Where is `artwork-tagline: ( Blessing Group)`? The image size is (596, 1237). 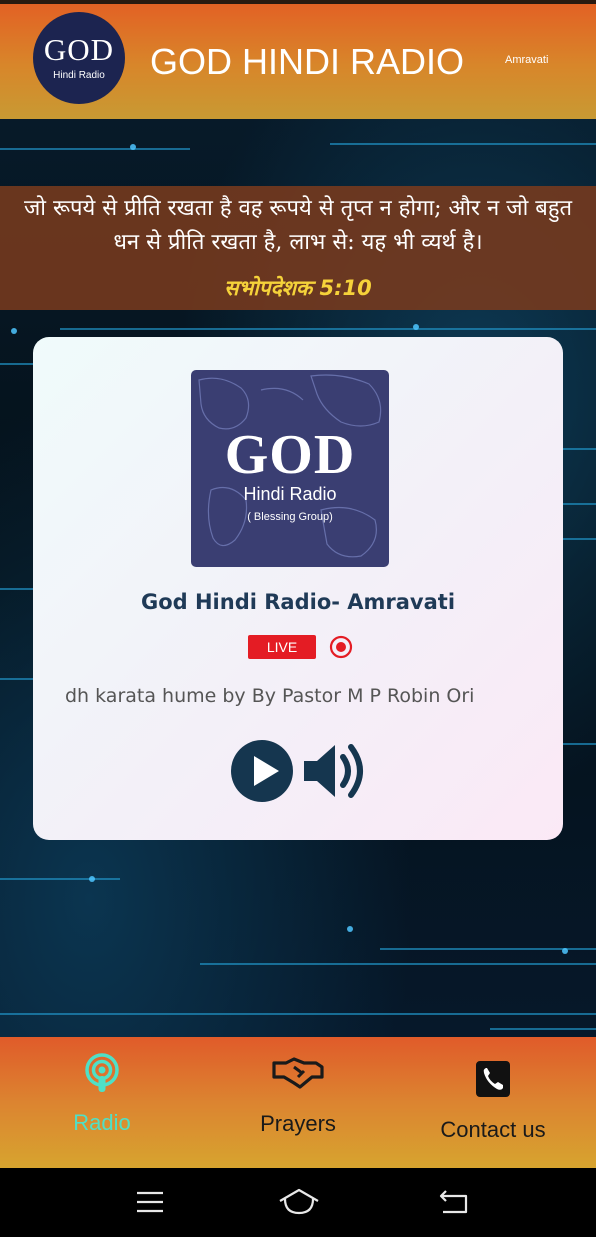 artwork-tagline: ( Blessing Group) is located at coordinates (290, 517).